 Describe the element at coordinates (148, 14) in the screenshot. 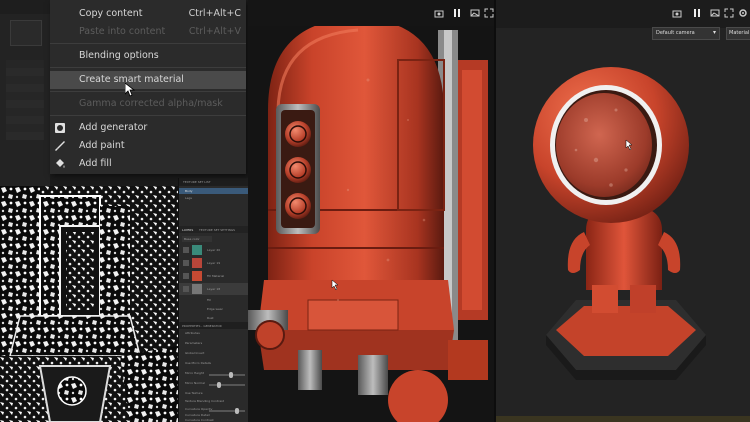

I see `menu-item-copy-content: Copy content Ctrl+Alt+C` at that location.